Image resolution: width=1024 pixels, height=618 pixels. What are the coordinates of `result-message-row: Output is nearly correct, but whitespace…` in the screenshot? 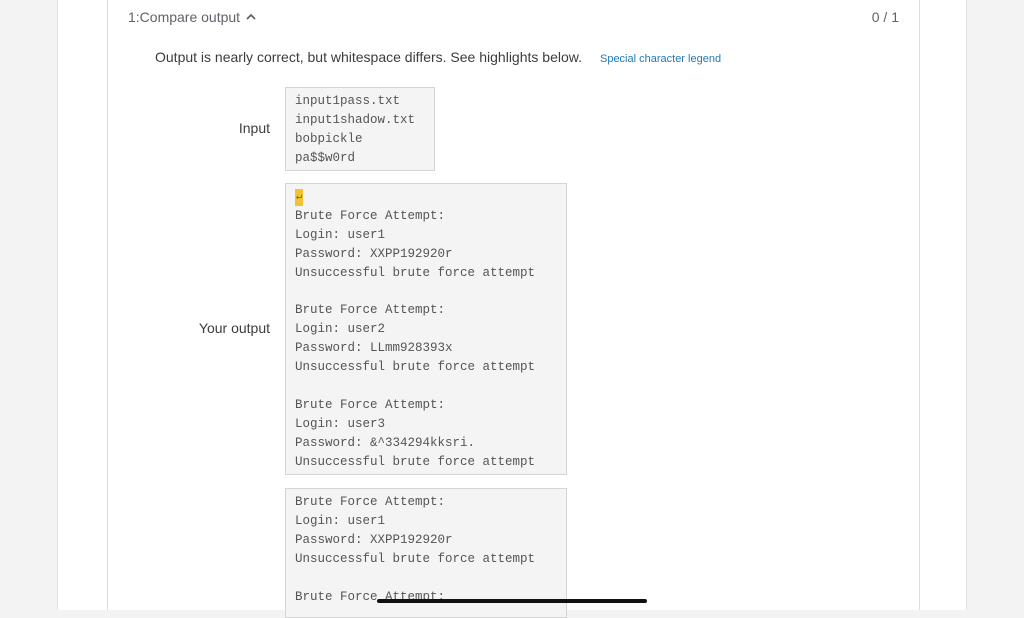 It's located at (438, 57).